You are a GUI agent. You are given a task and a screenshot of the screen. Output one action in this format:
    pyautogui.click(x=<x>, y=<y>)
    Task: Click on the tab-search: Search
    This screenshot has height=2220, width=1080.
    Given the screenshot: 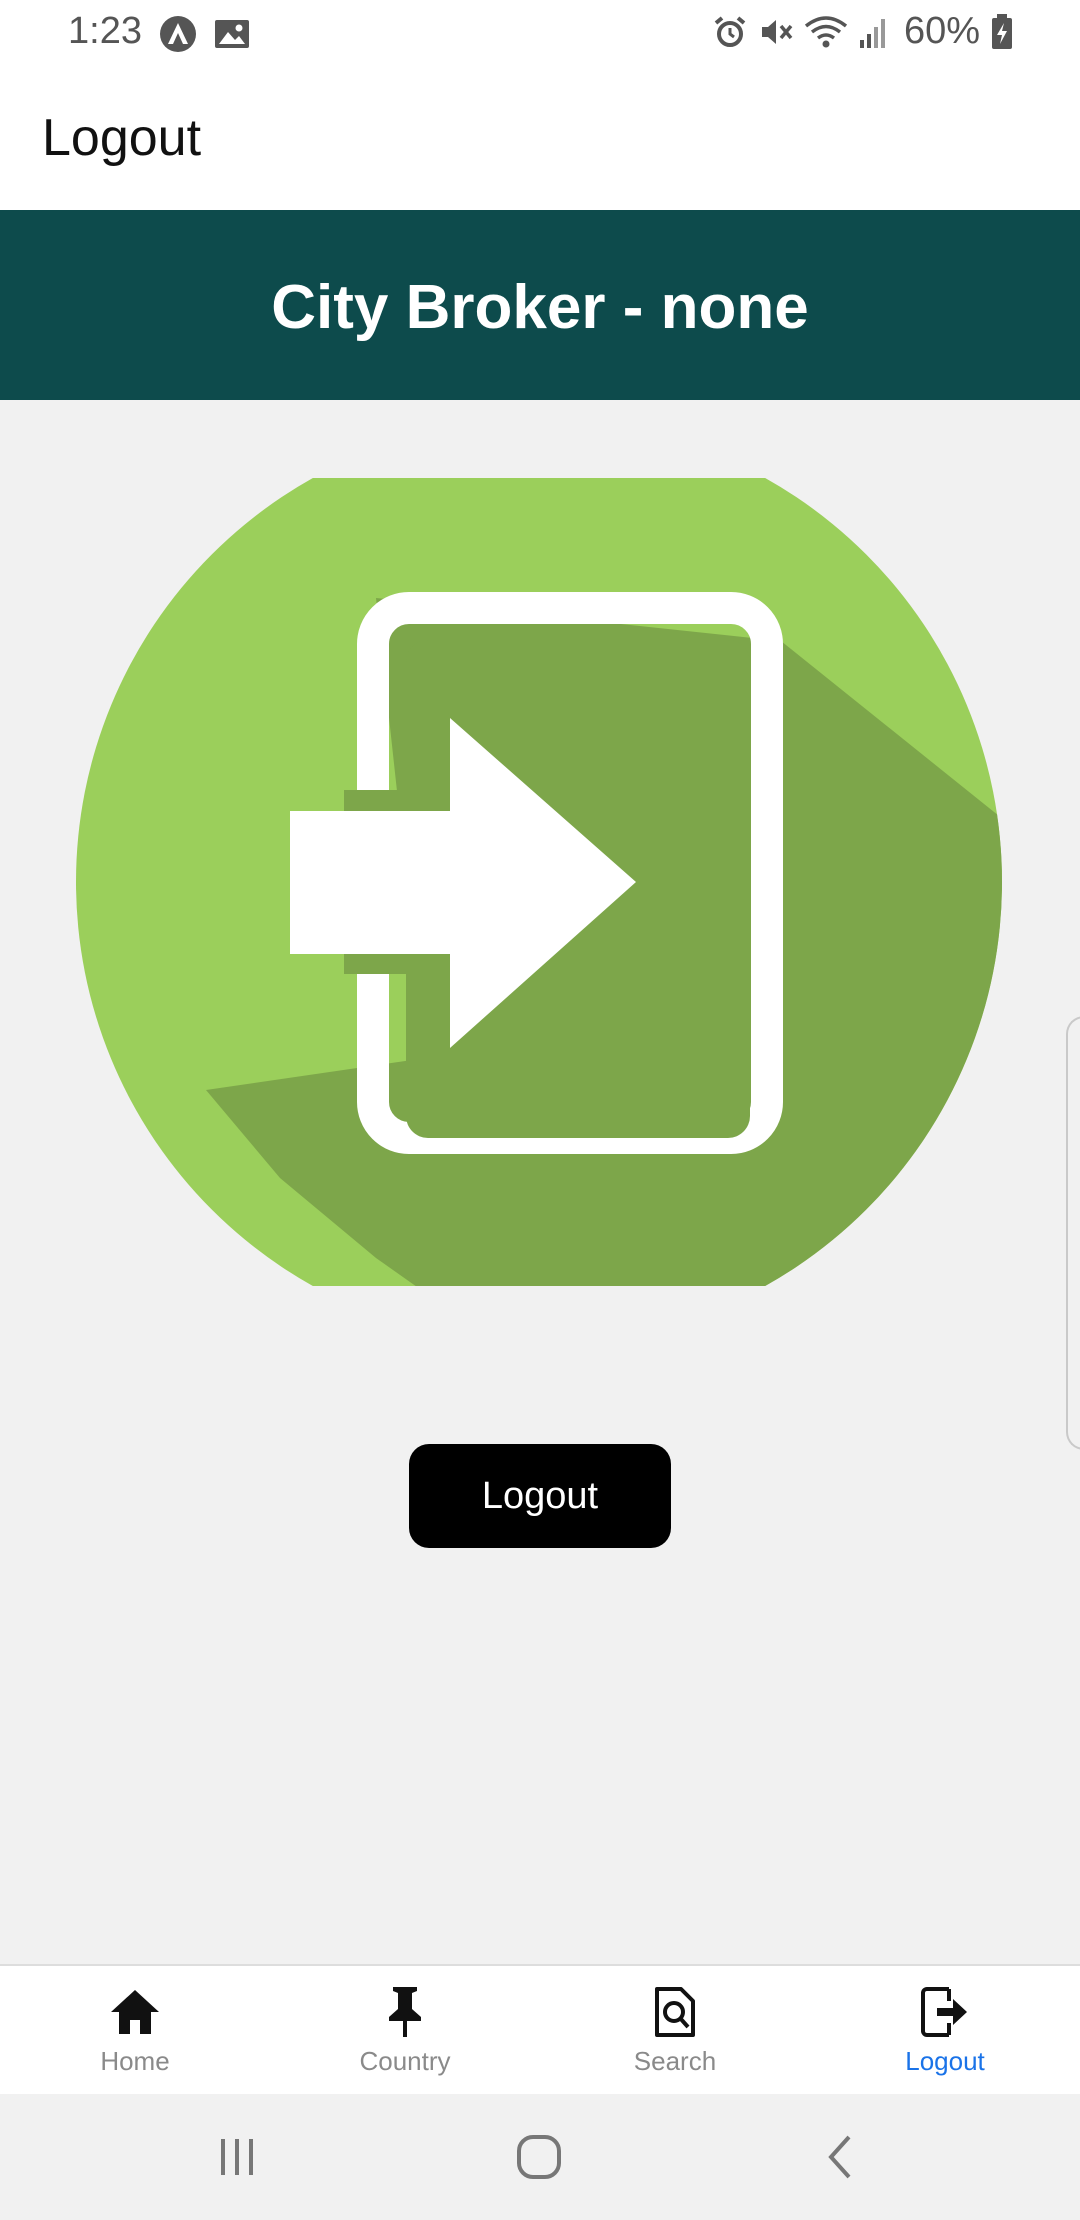 What is the action you would take?
    pyautogui.click(x=675, y=2031)
    